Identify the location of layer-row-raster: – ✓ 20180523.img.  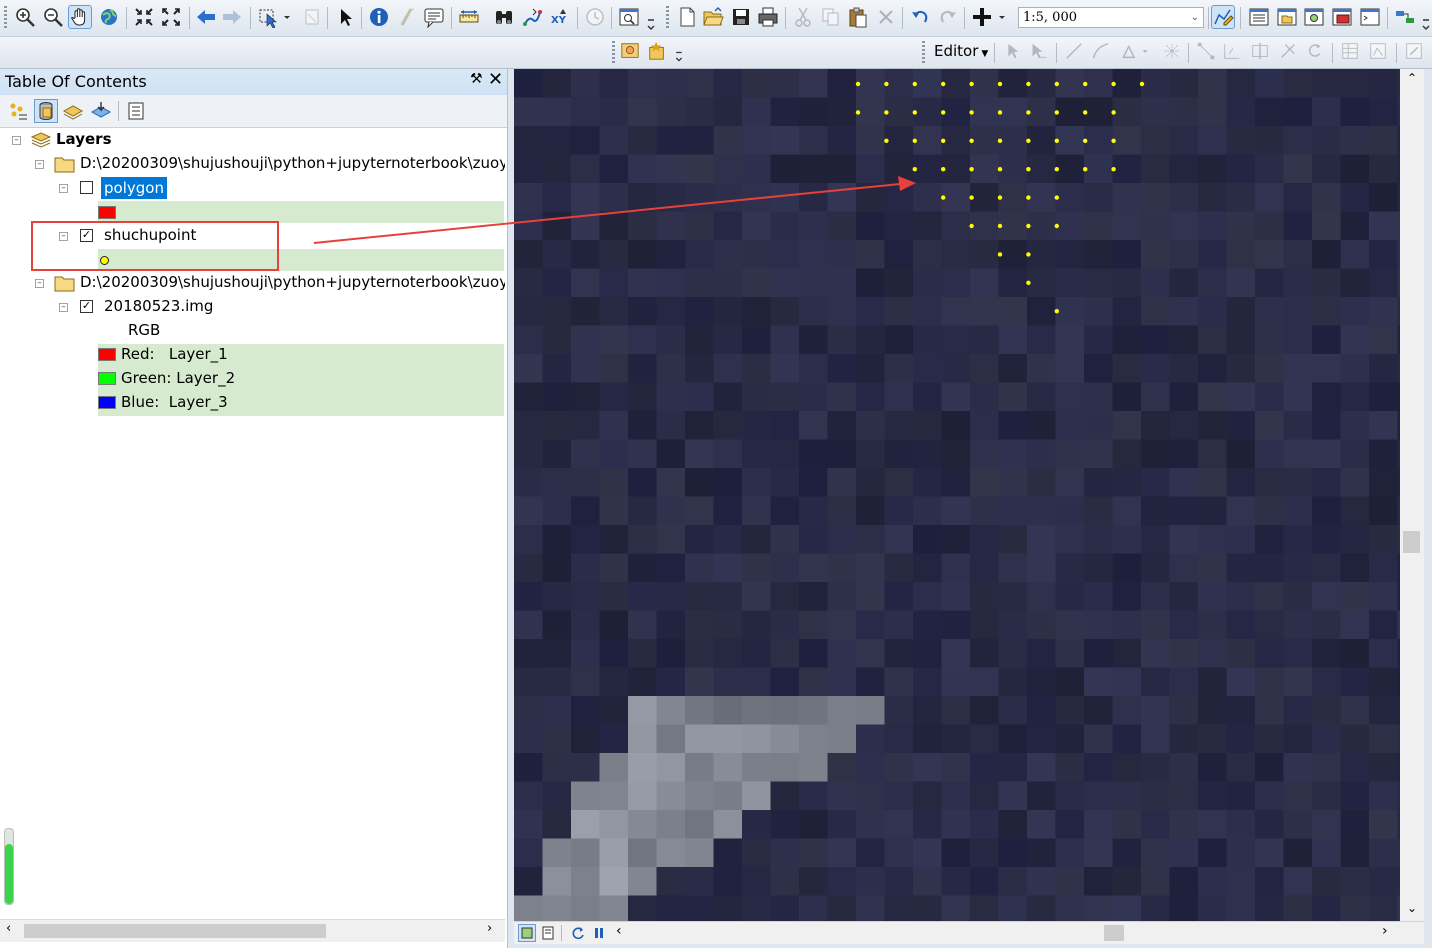
(252, 307).